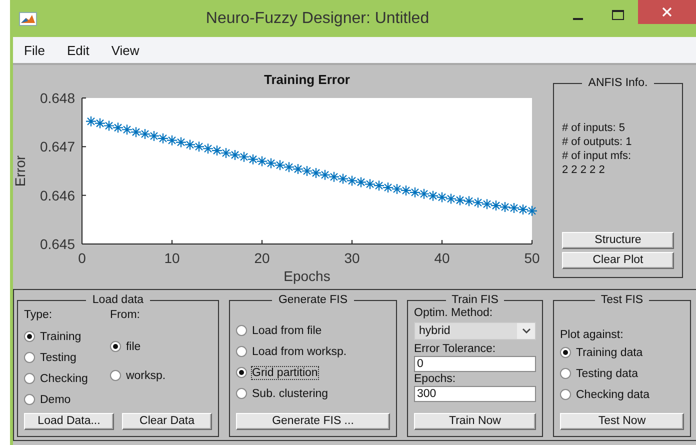 This screenshot has width=696, height=445. What do you see at coordinates (61, 336) in the screenshot?
I see `option-label: Training` at bounding box center [61, 336].